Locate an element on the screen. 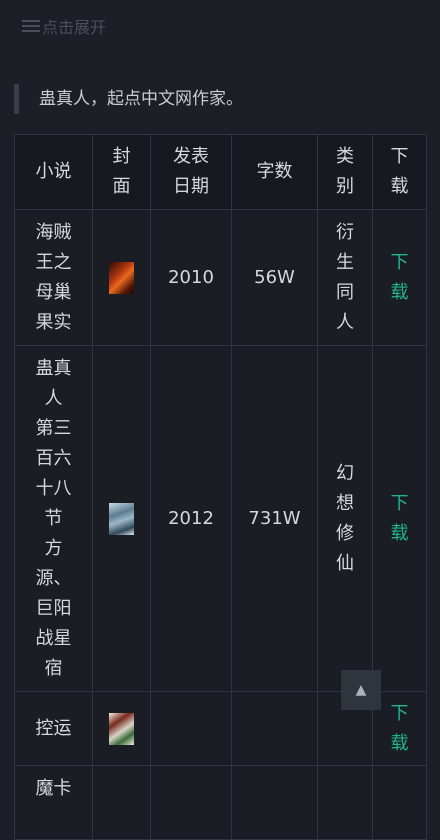 Image resolution: width=440 pixels, height=840 pixels. word-count: 56W is located at coordinates (274, 277).